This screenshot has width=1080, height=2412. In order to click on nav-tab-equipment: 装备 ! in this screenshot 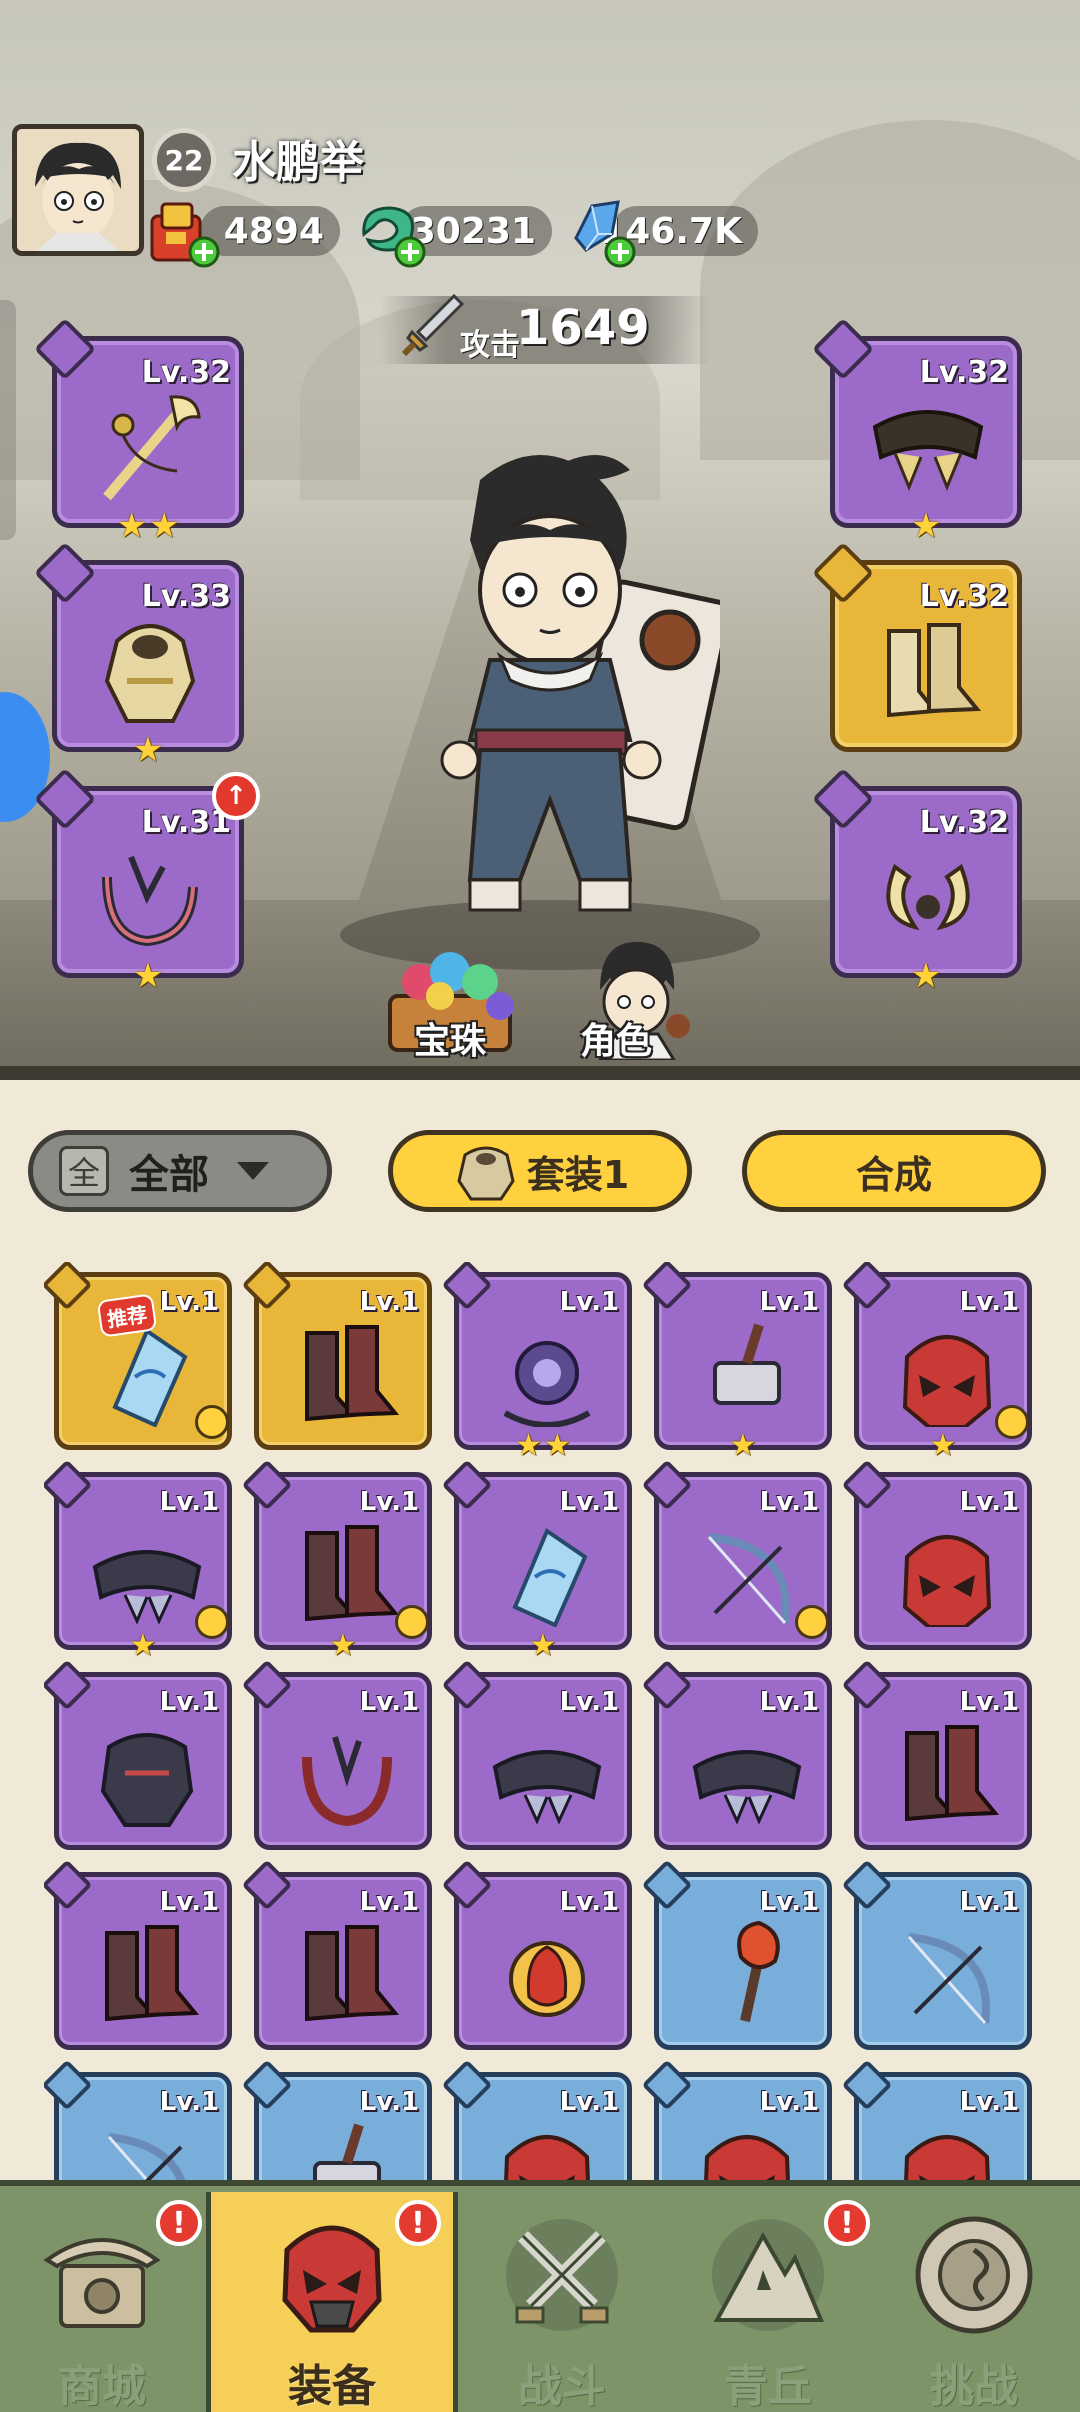, I will do `click(332, 2302)`.